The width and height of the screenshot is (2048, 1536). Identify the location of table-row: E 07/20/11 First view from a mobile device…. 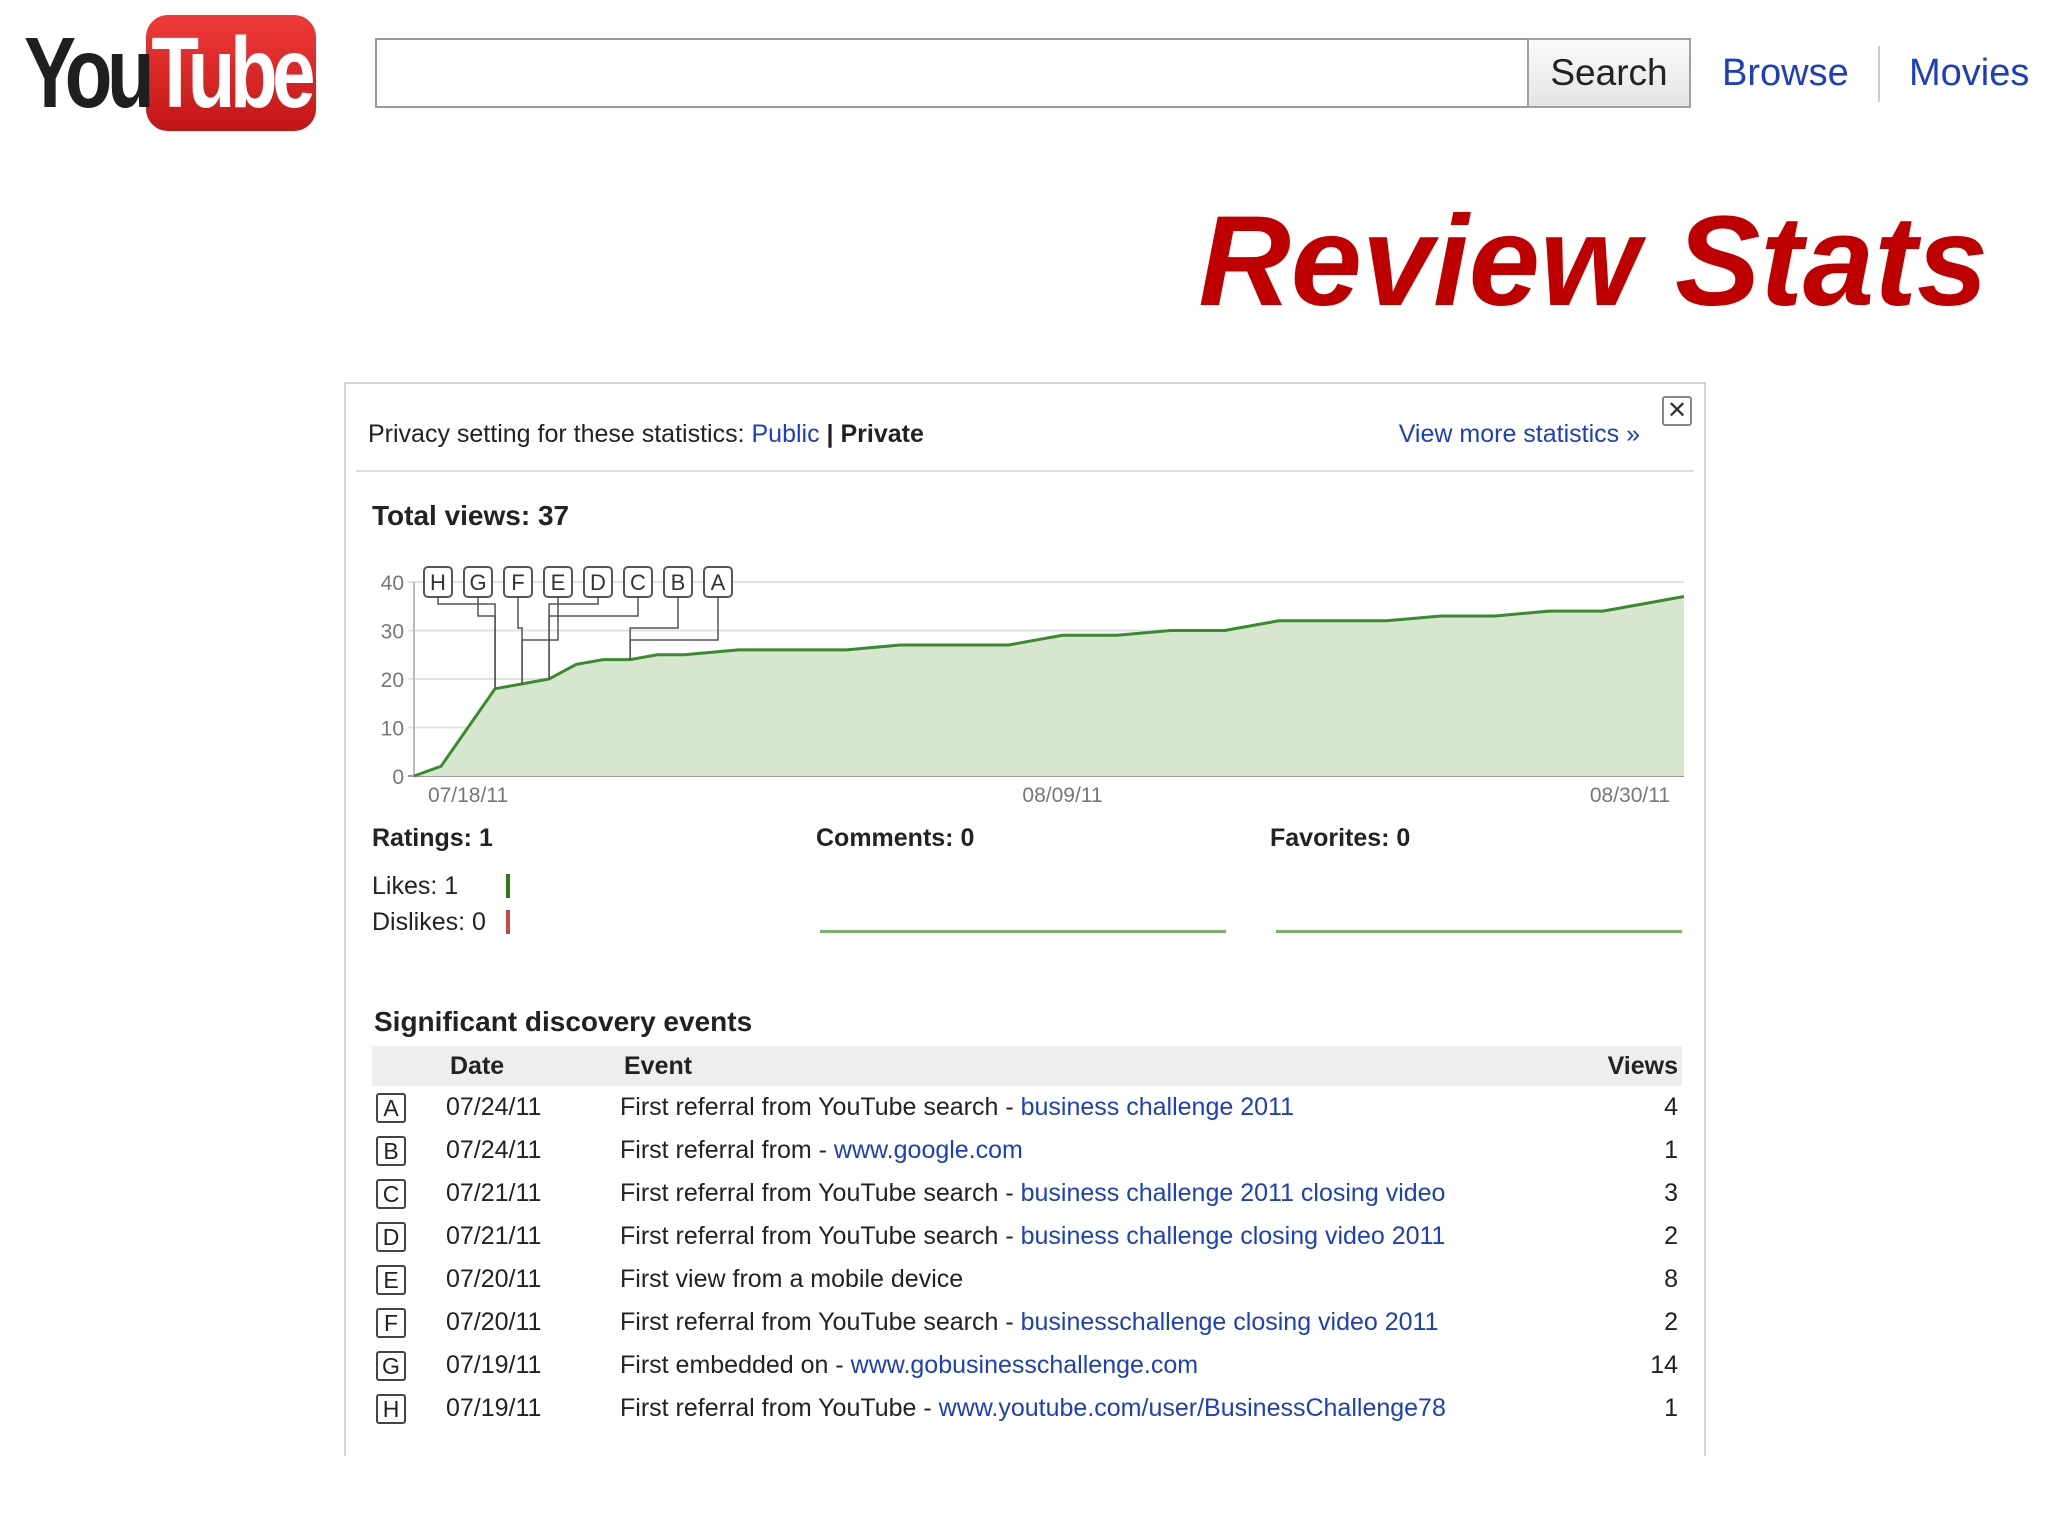
(1027, 1279).